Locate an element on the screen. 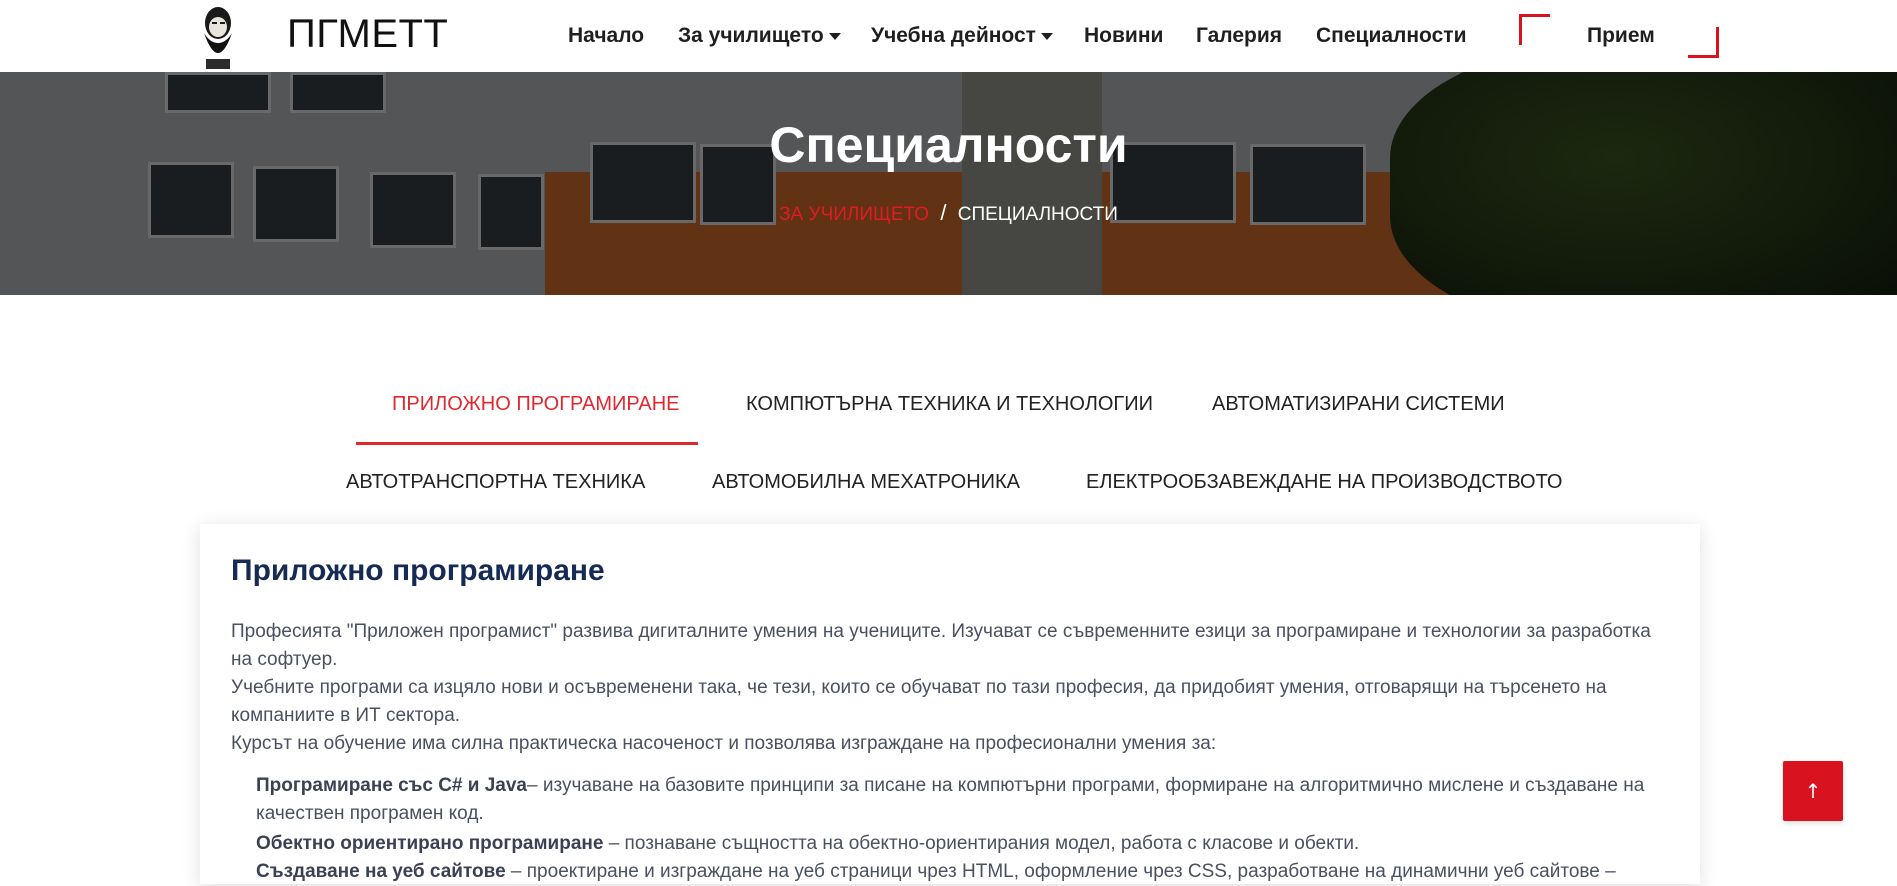  nav-label: Галерия is located at coordinates (1239, 35).